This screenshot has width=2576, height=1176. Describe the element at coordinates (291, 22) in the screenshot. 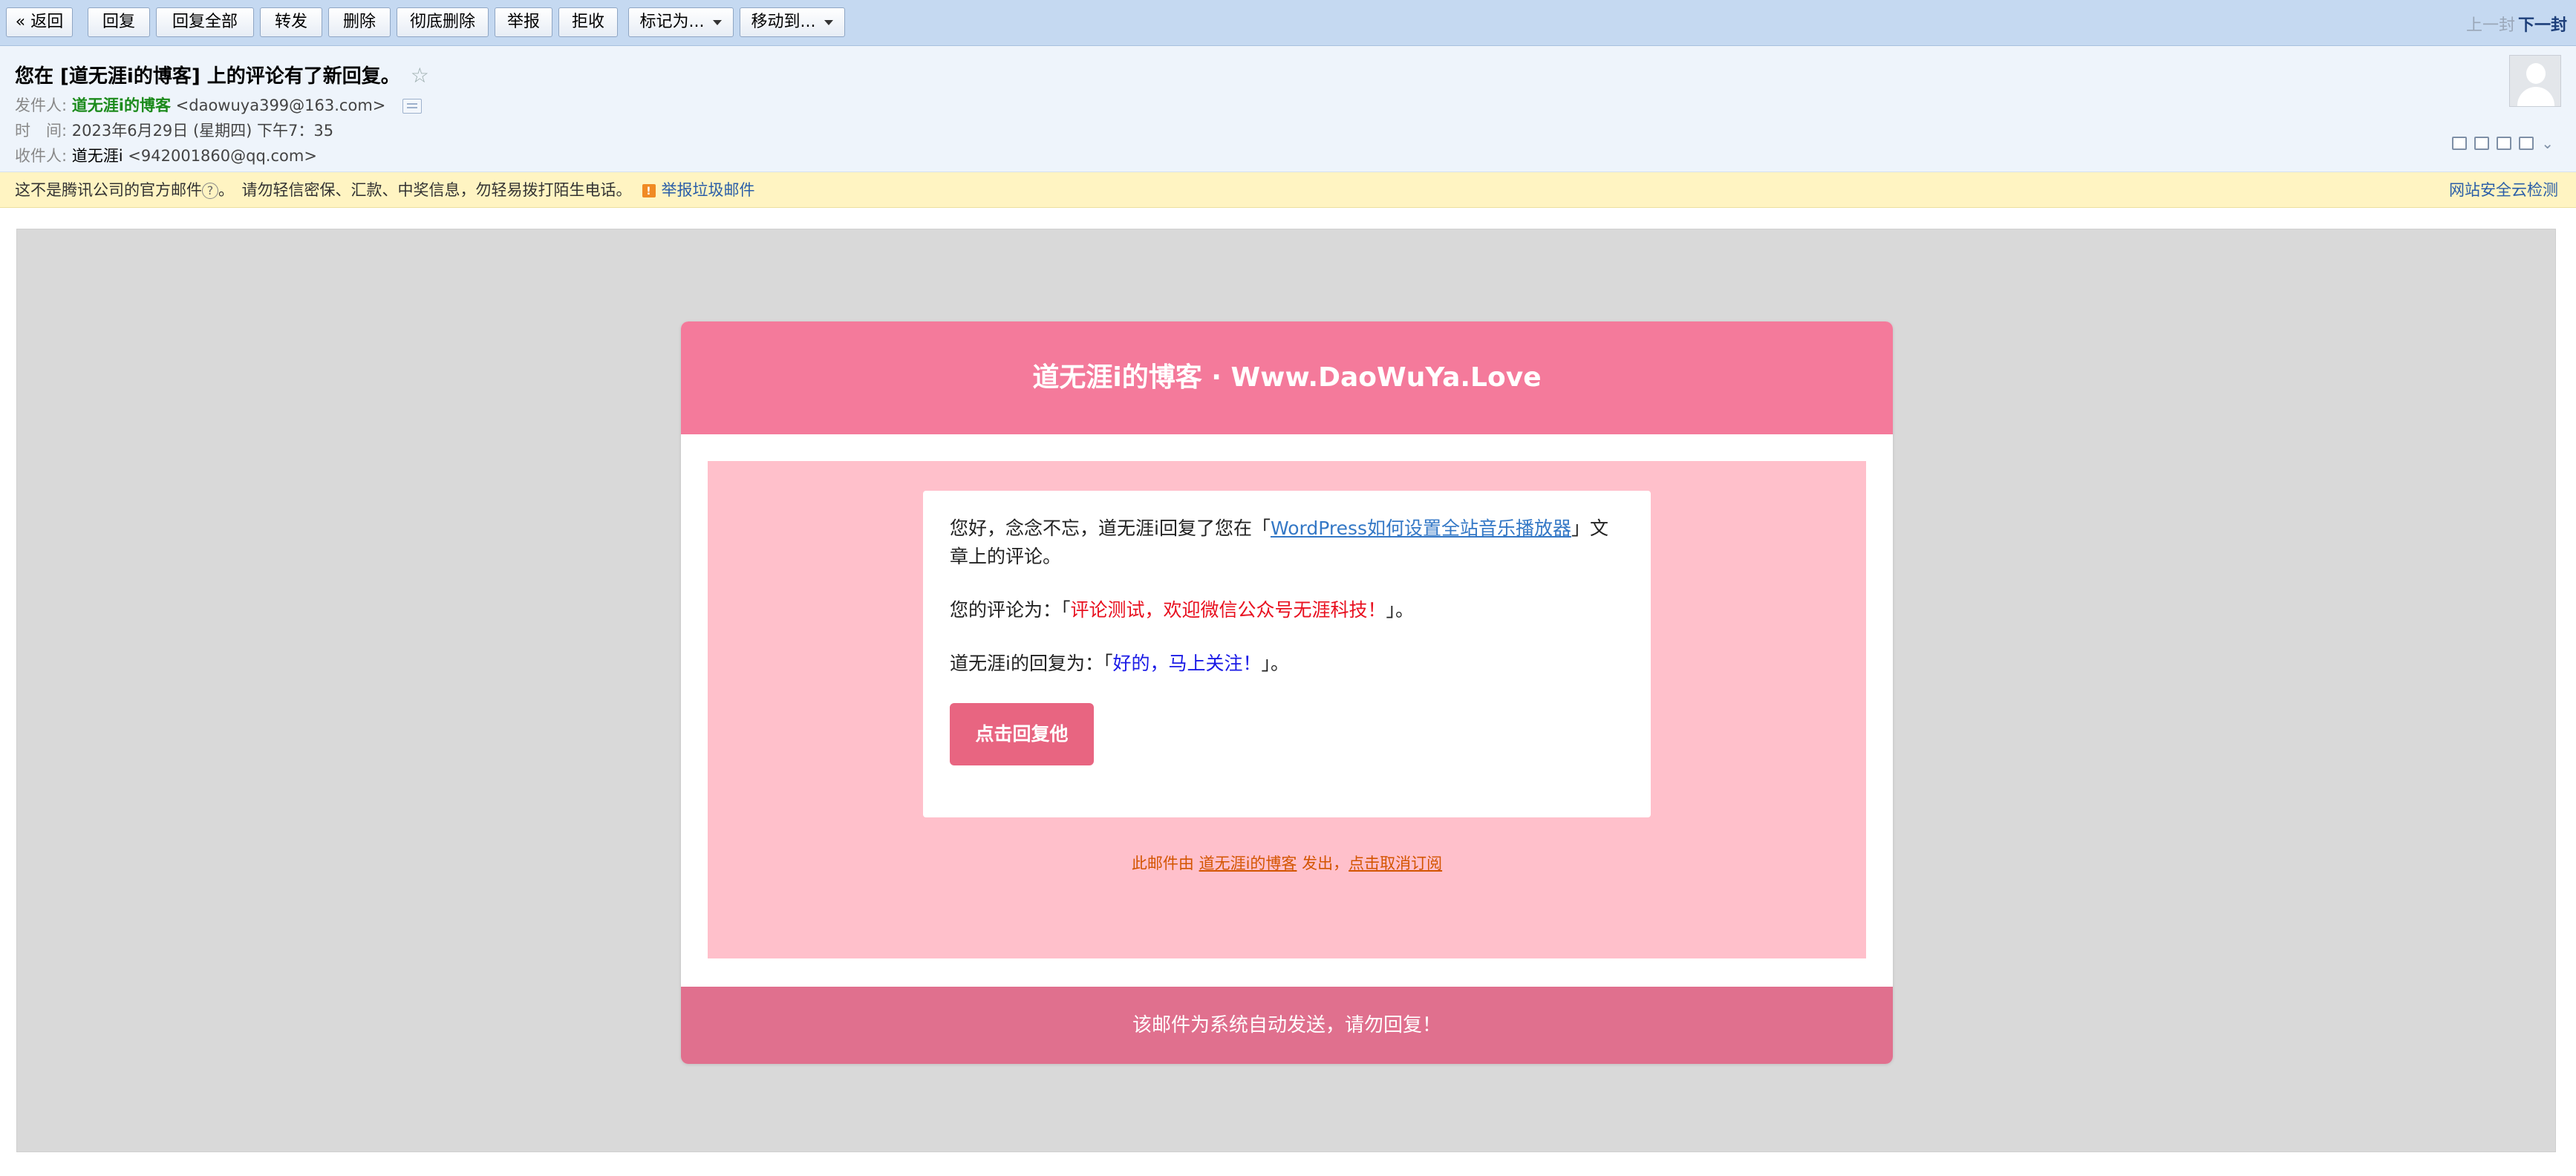

I see `forward-button: 转发` at that location.